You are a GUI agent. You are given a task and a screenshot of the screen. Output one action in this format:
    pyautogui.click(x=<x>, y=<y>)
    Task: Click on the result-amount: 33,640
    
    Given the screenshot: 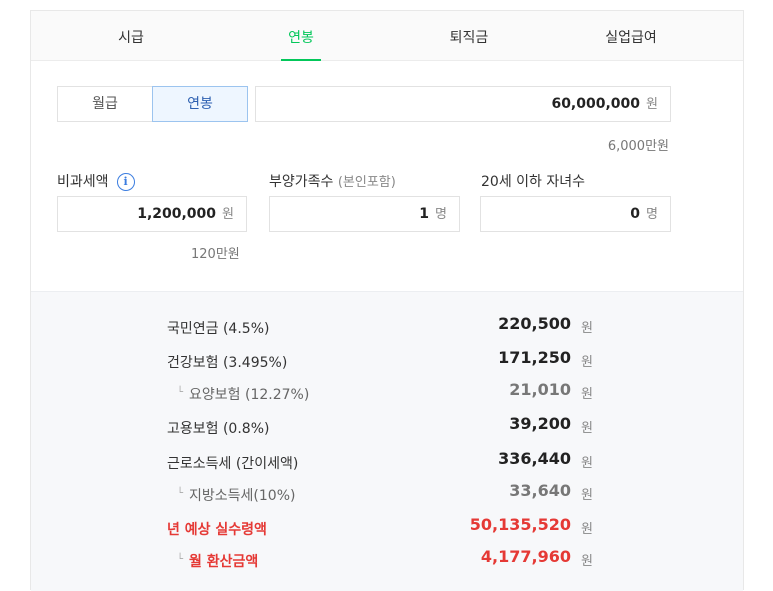 What is the action you would take?
    pyautogui.click(x=540, y=490)
    